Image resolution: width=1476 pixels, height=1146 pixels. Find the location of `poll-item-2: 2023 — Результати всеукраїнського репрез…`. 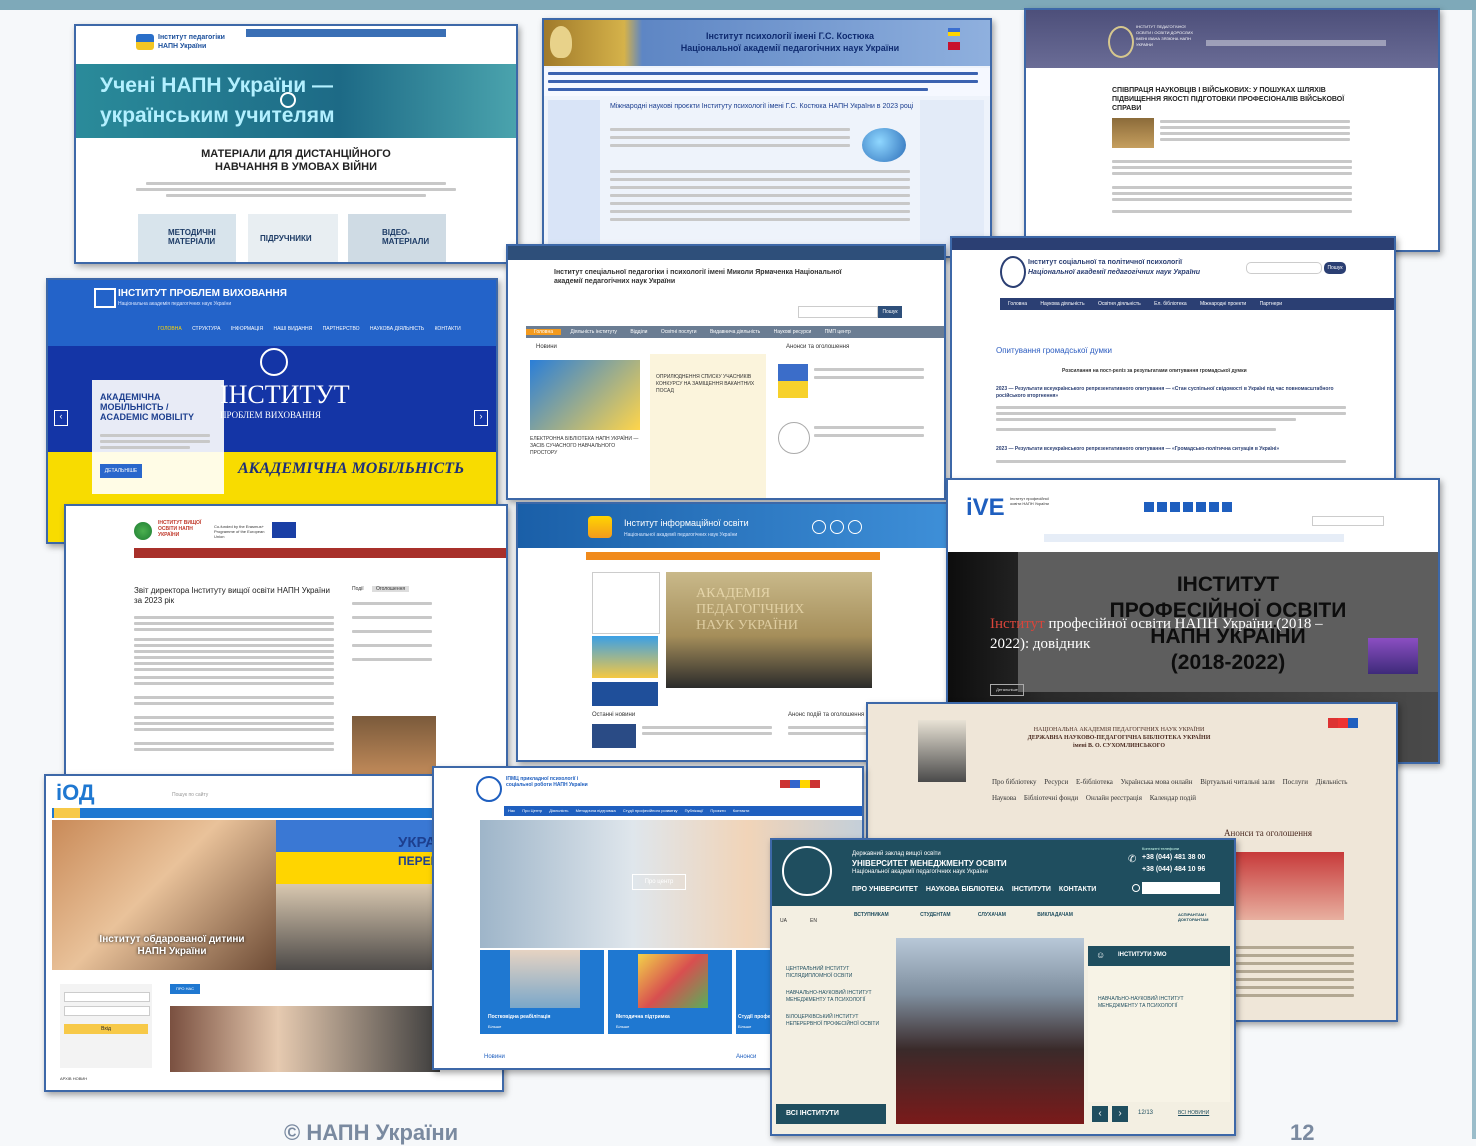

poll-item-2: 2023 — Результати всеукраїнського репрез… is located at coordinates (1171, 449).